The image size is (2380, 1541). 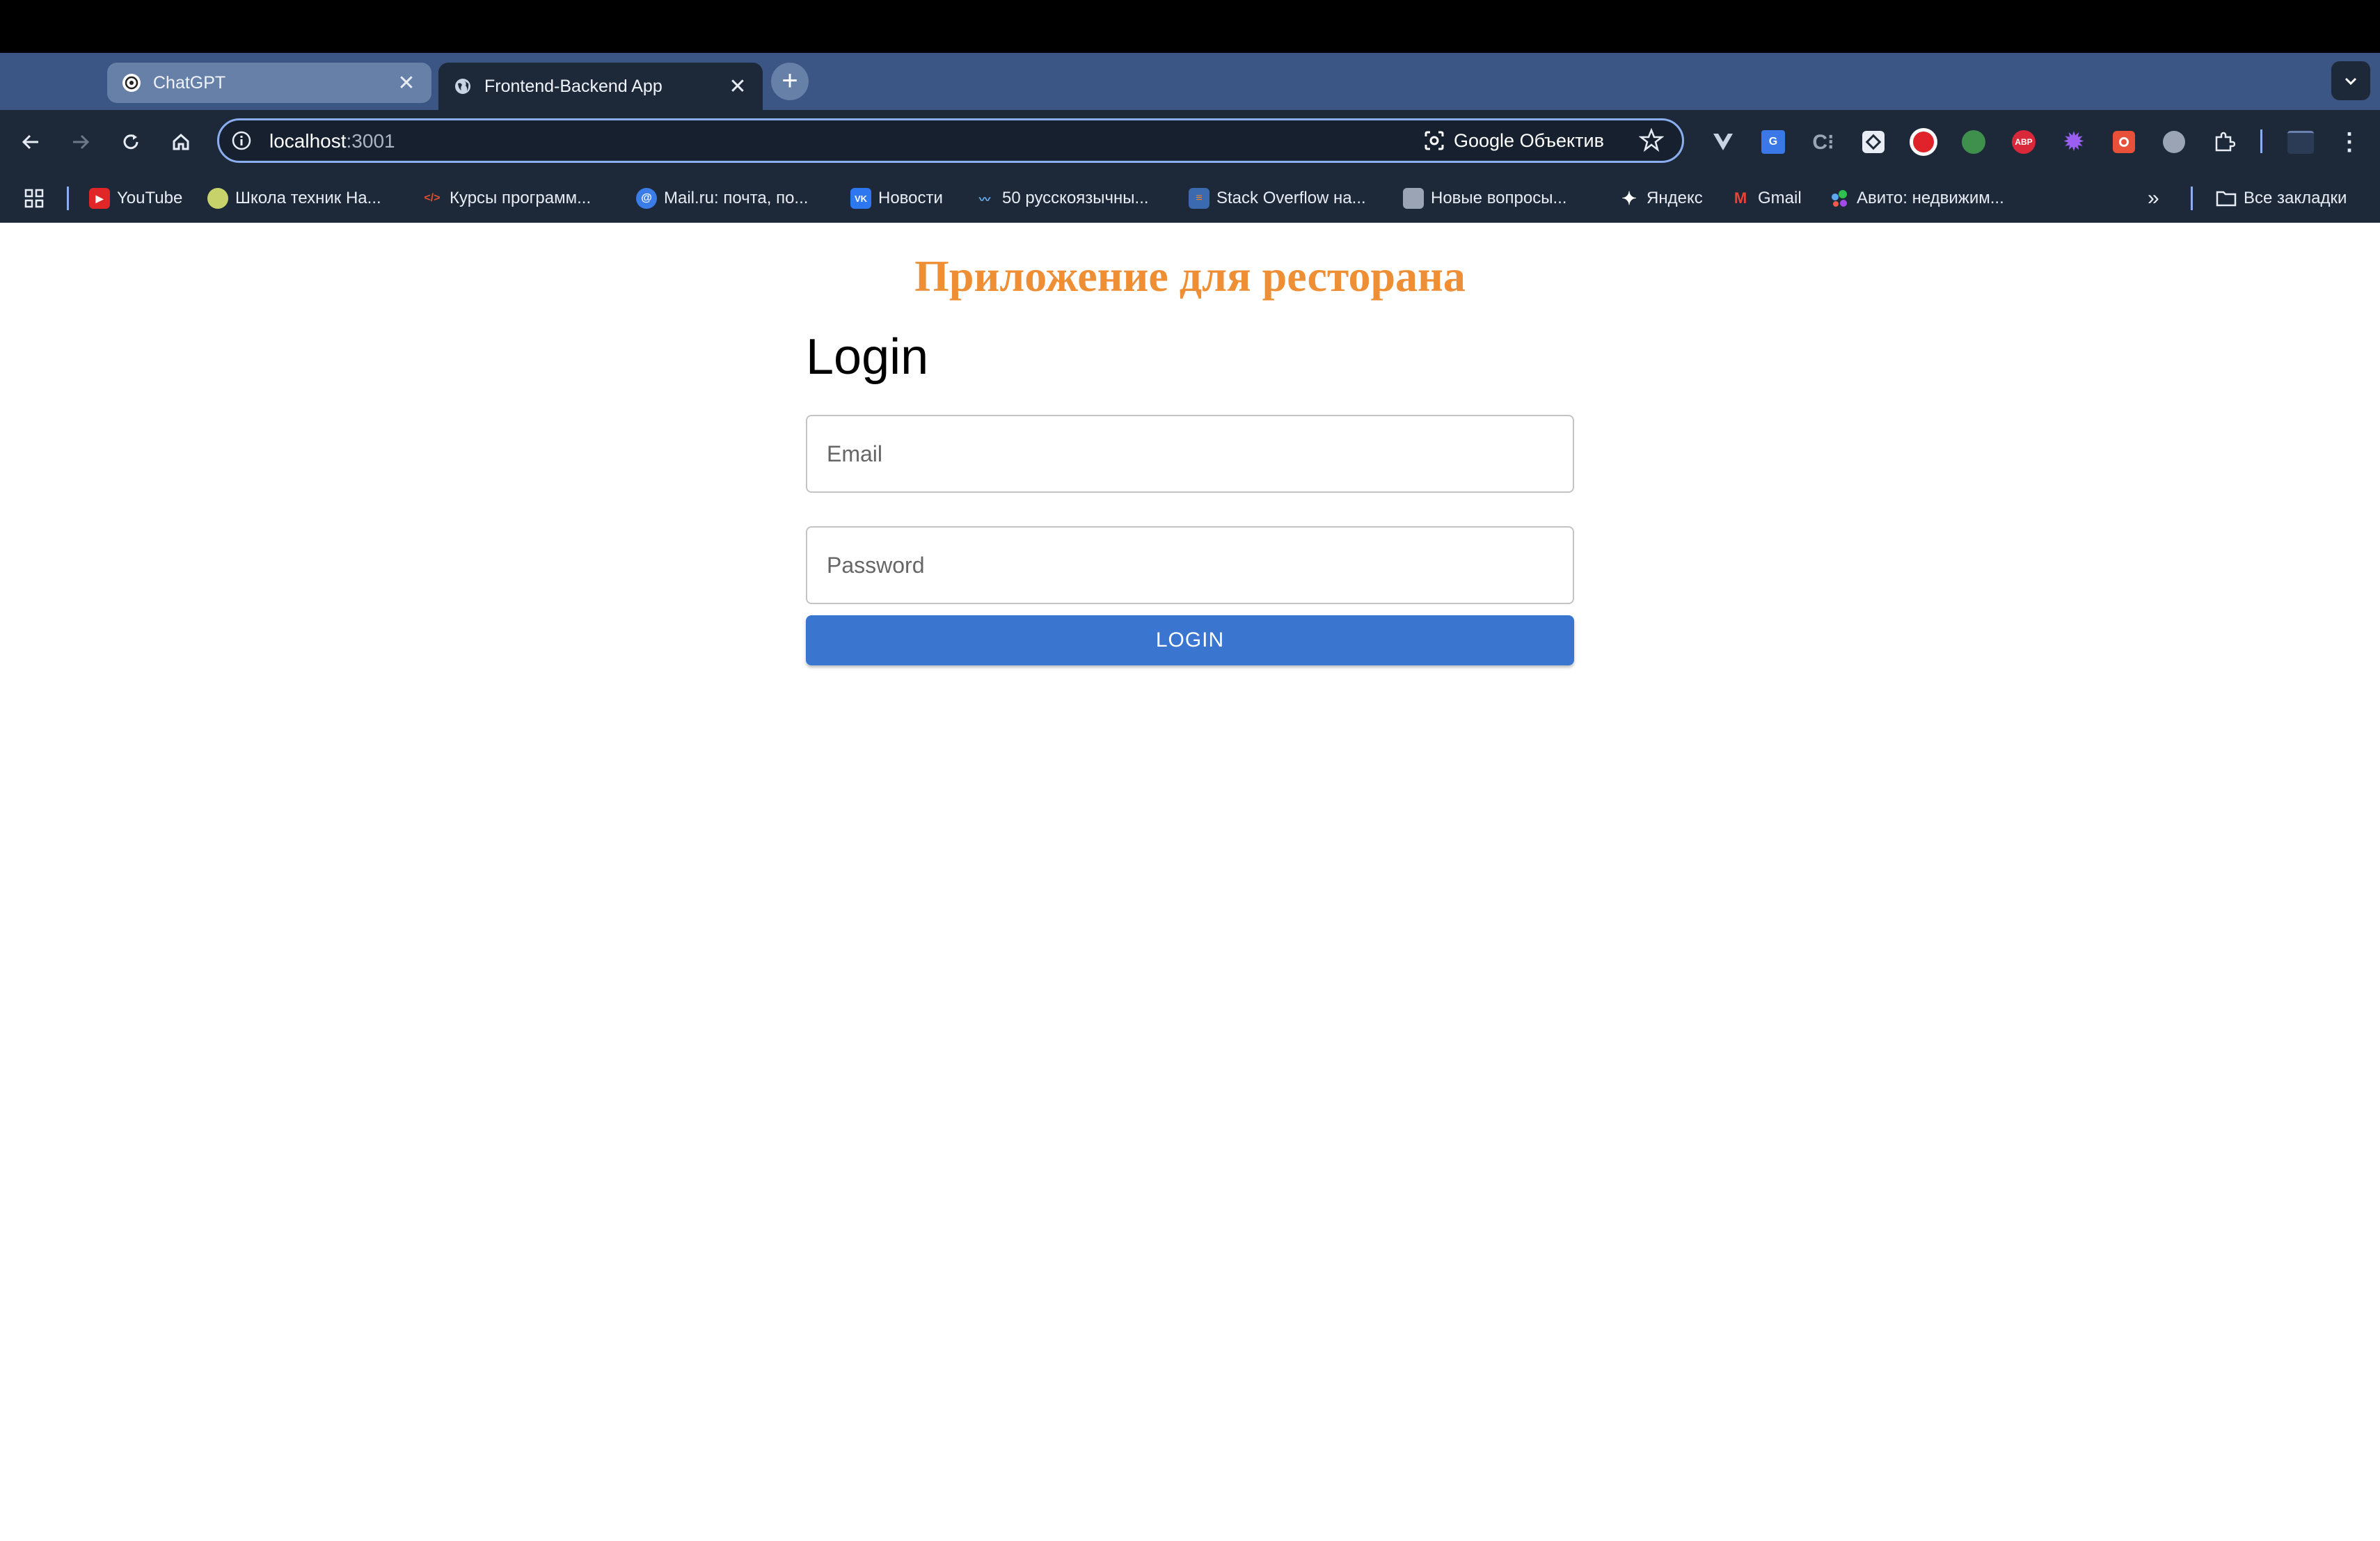 I want to click on url-text: localhost:3001, so click(x=332, y=141).